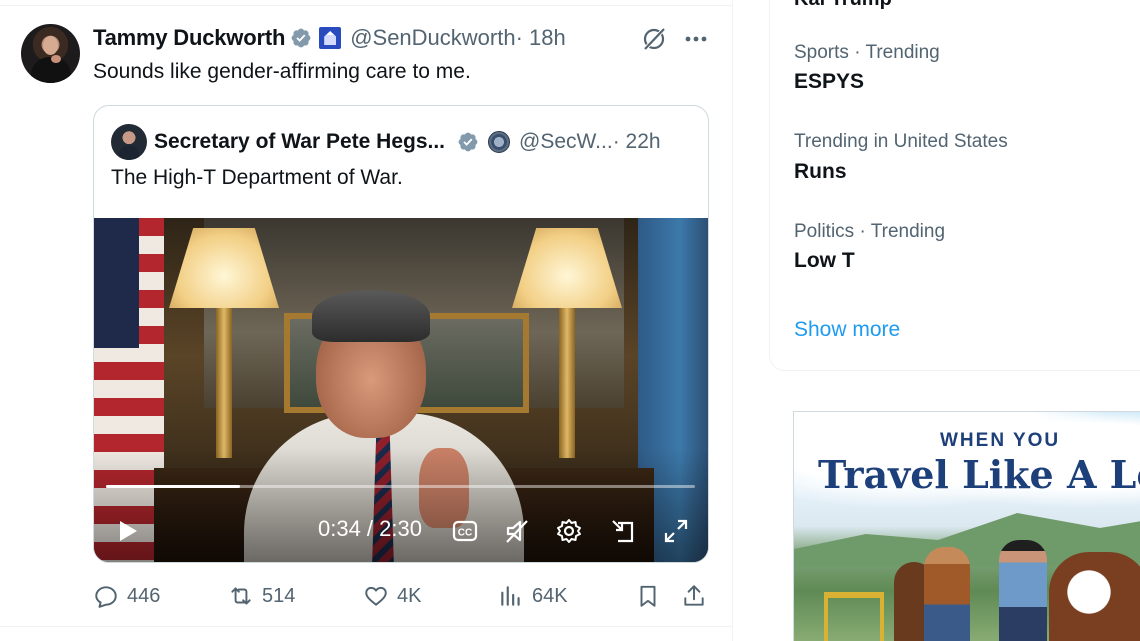 This screenshot has height=641, width=1140. Describe the element at coordinates (366, 626) in the screenshot. I see `tweet-divider-bottom` at that location.